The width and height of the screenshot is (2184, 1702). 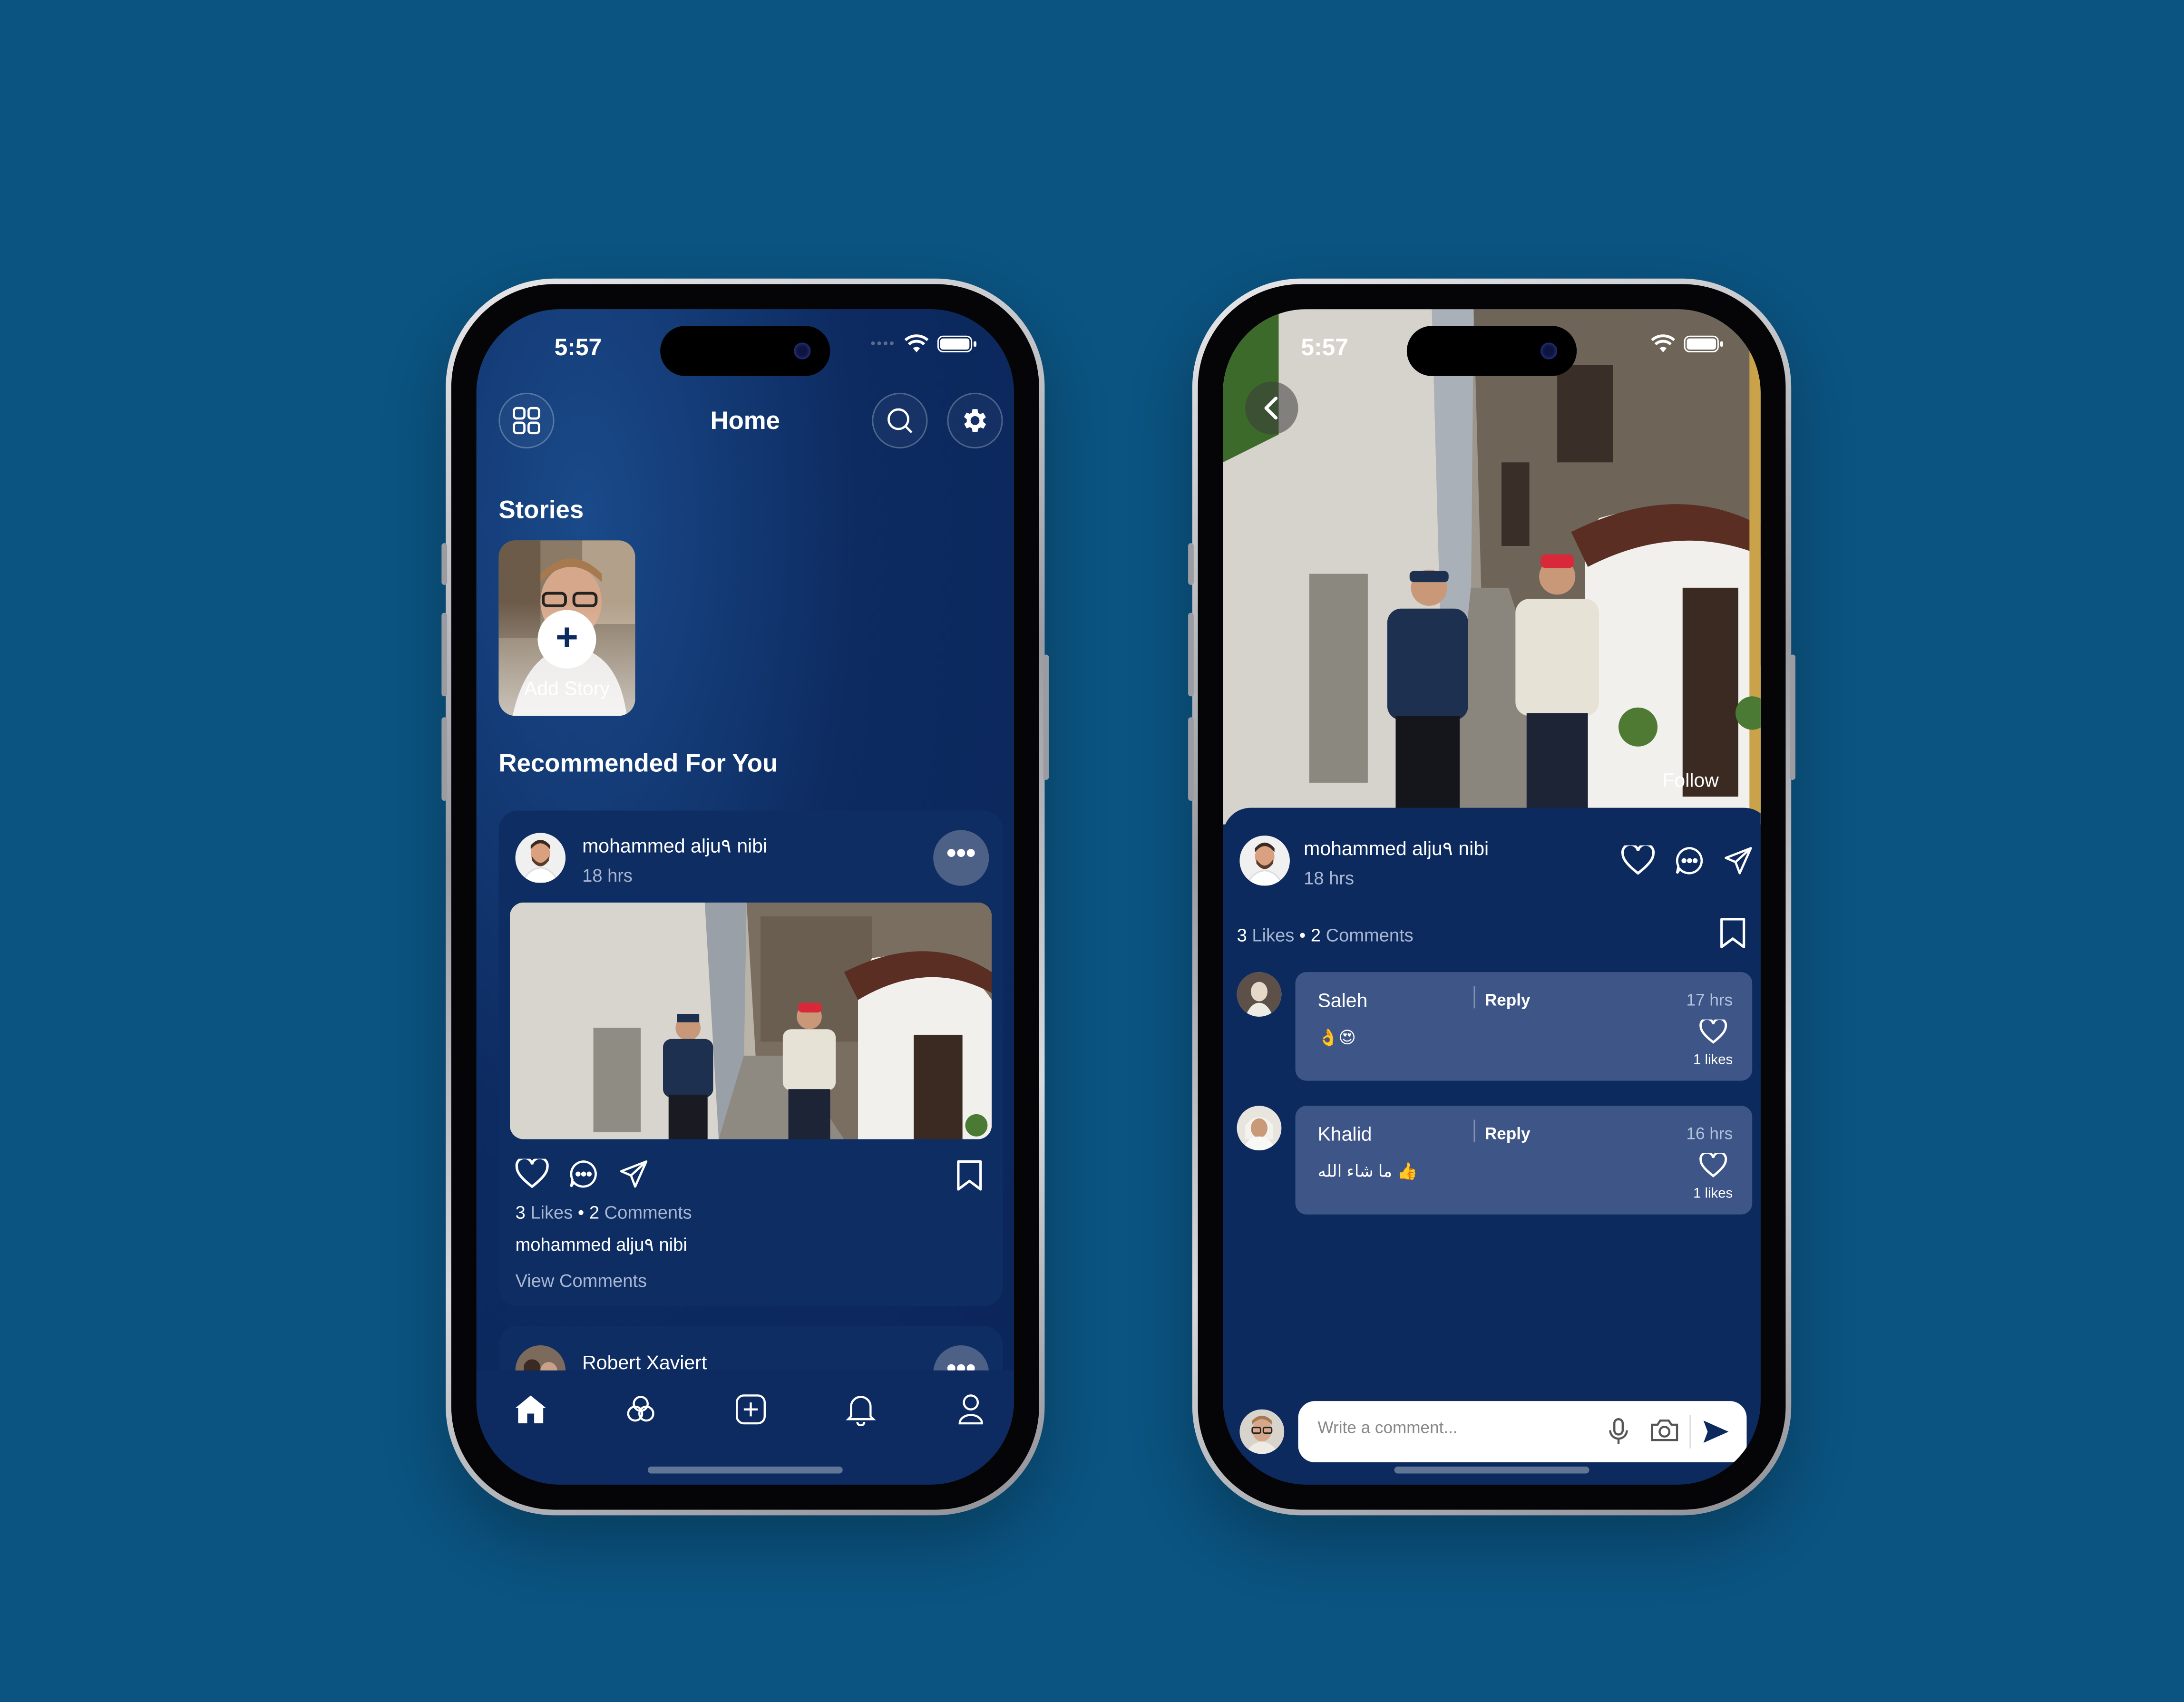 I want to click on send-icon, so click(x=1716, y=1432).